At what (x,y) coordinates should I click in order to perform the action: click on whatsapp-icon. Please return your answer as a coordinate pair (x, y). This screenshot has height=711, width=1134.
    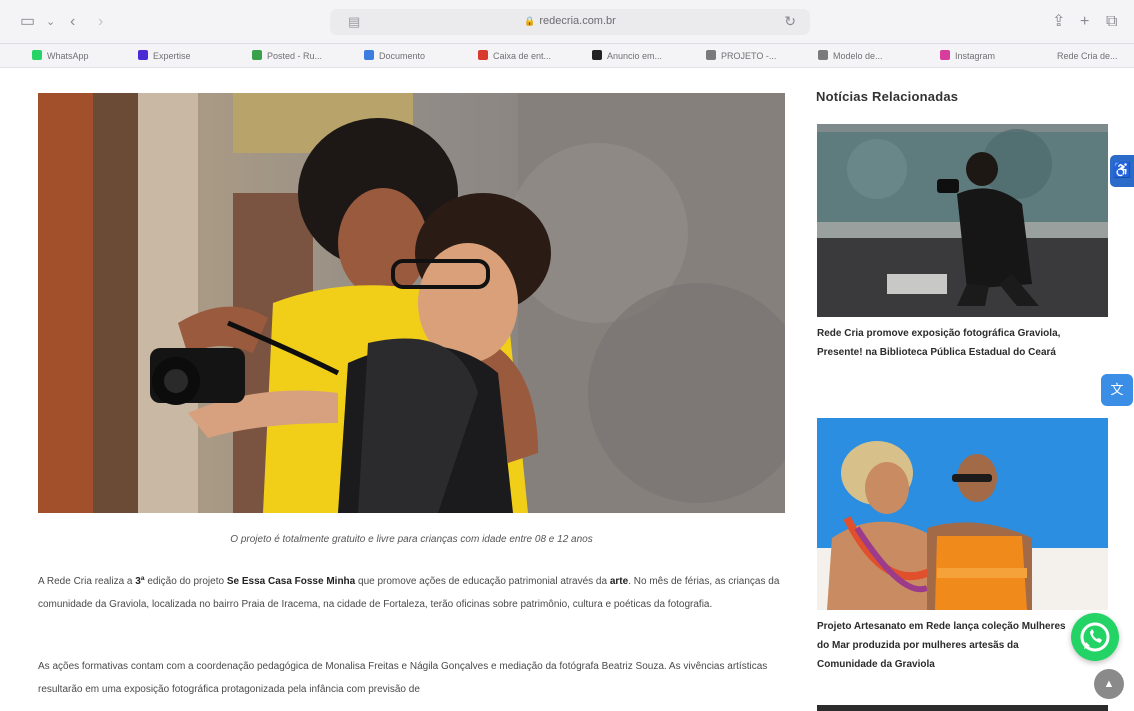
    Looking at the image, I should click on (1095, 637).